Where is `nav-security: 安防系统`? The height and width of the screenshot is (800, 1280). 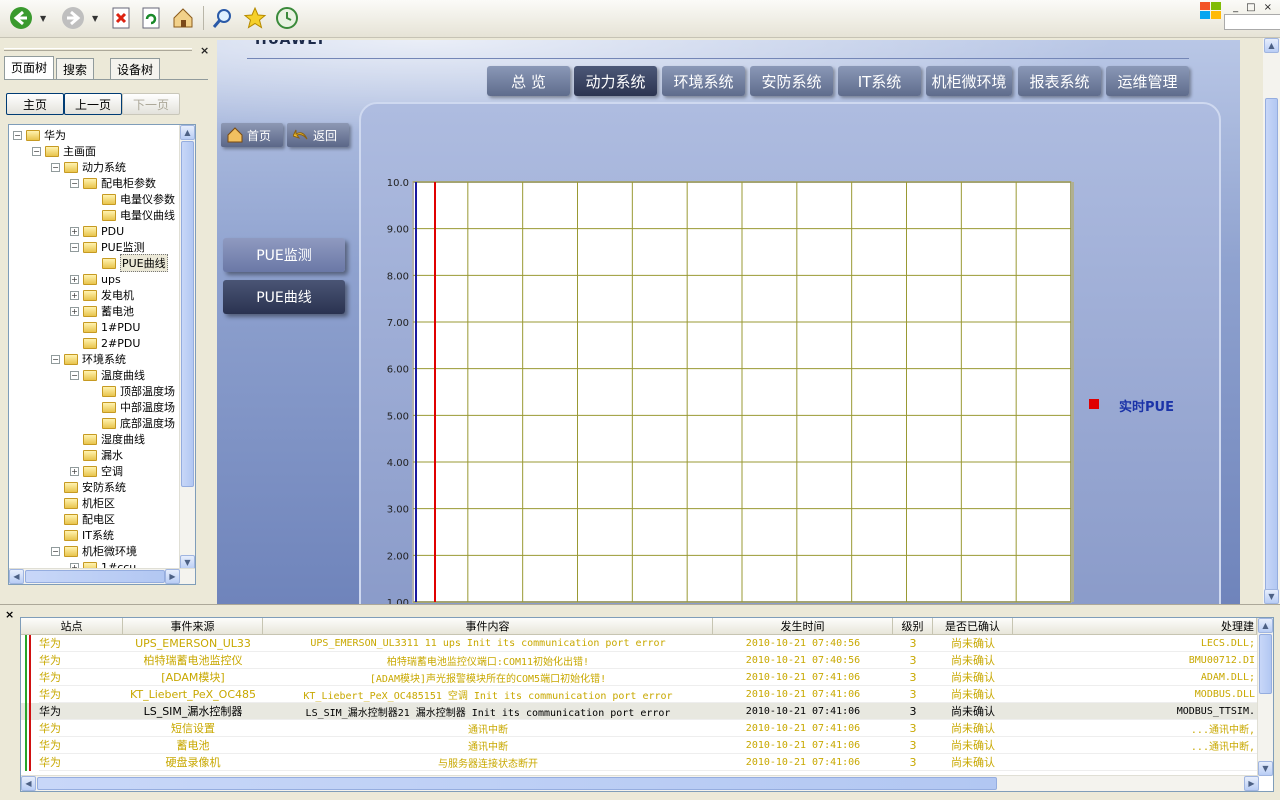
nav-security: 安防系统 is located at coordinates (791, 81).